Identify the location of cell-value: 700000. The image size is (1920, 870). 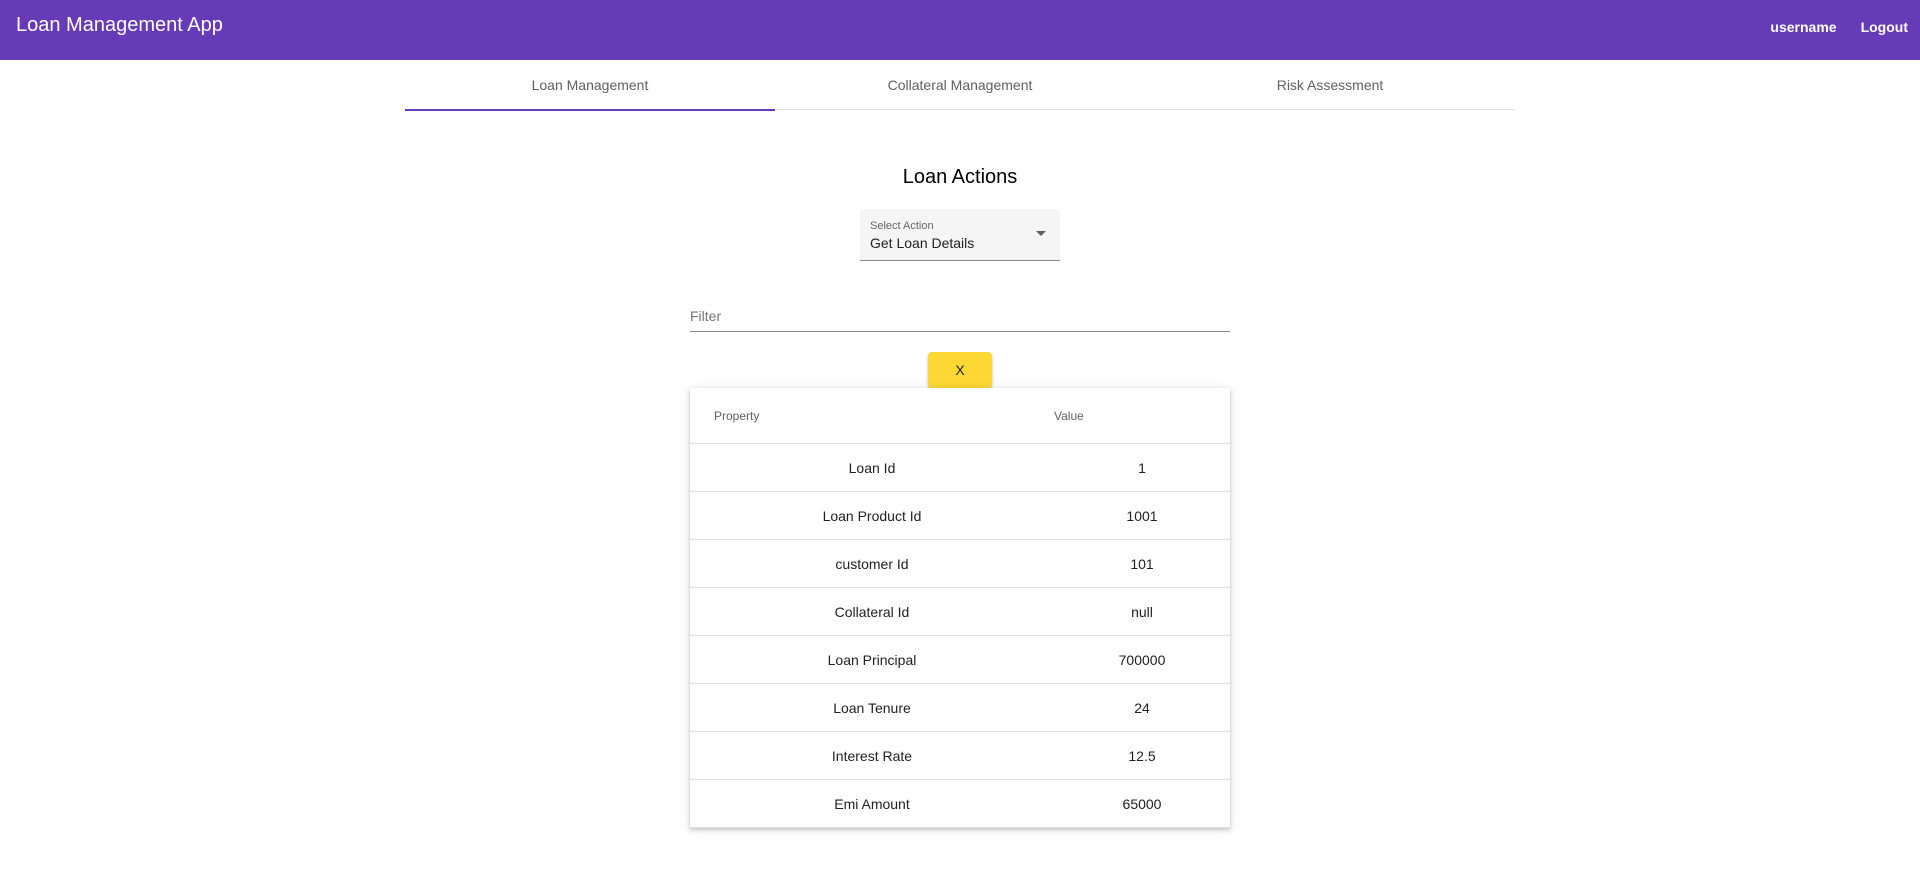
(1142, 659).